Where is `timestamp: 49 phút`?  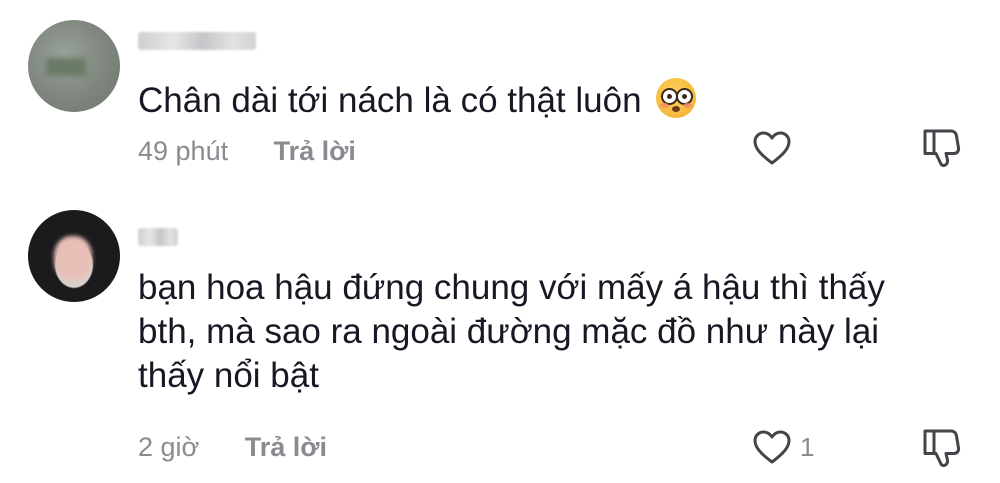 timestamp: 49 phút is located at coordinates (183, 151).